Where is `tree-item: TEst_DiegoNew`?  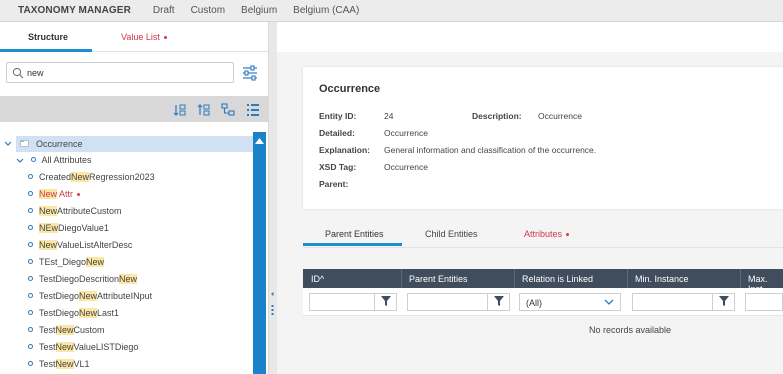 tree-item: TEst_DiegoNew is located at coordinates (66, 262).